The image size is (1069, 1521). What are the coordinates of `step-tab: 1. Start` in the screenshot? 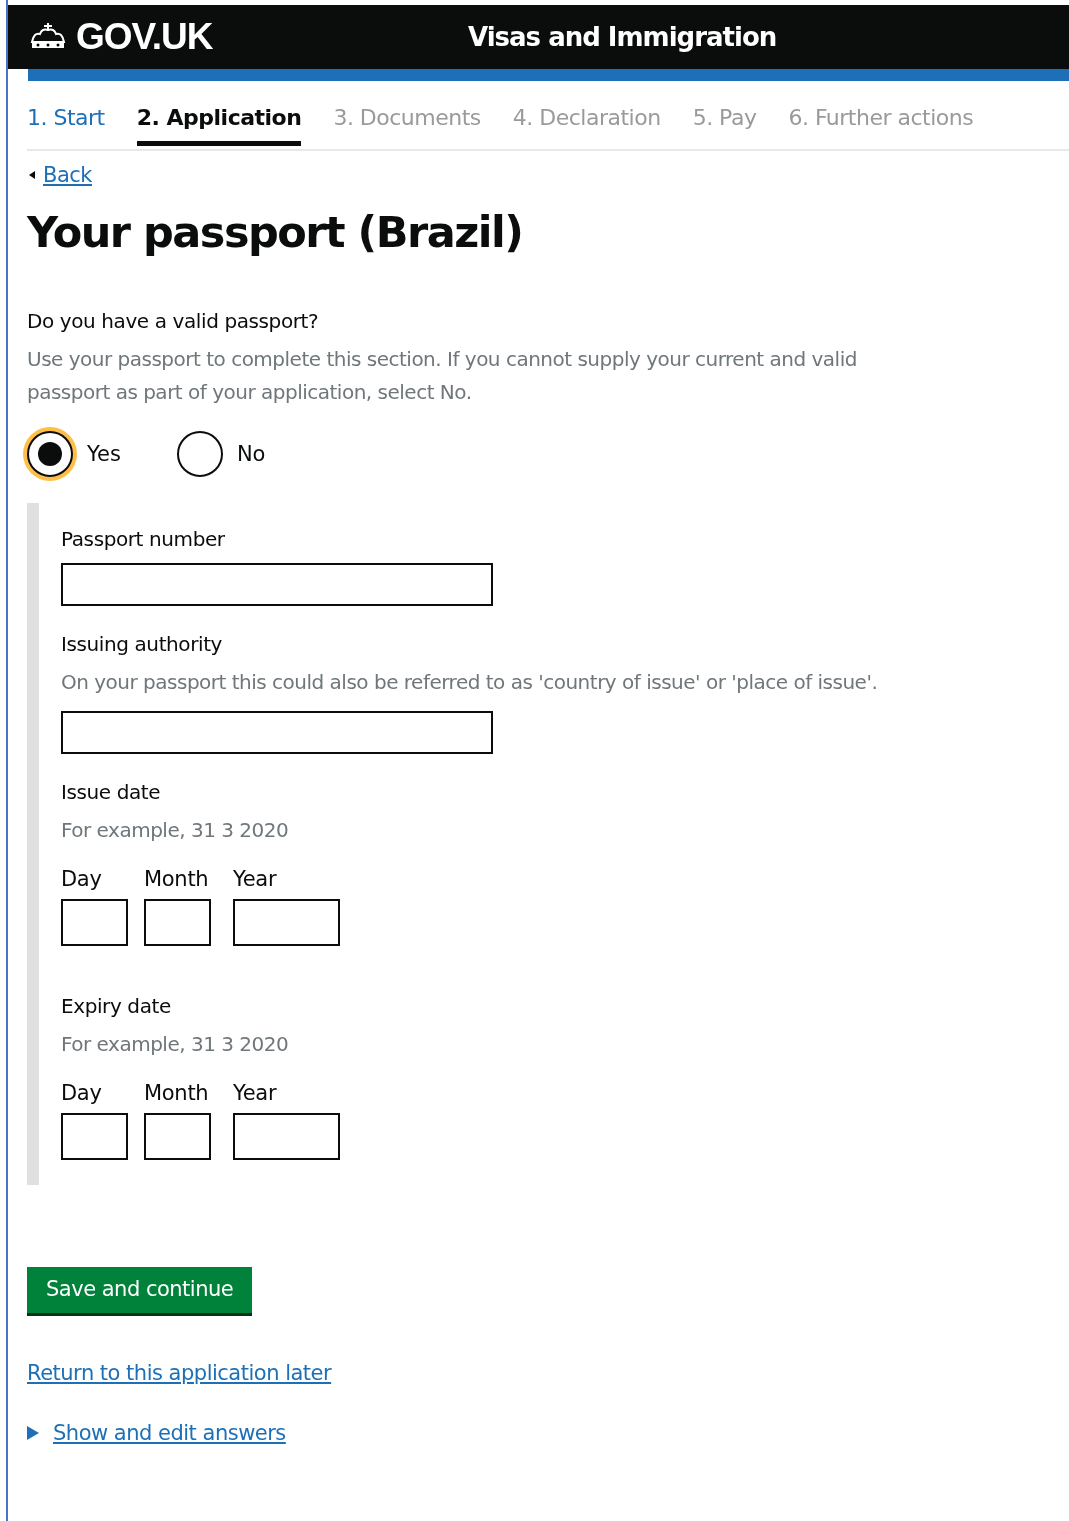 It's located at (66, 124).